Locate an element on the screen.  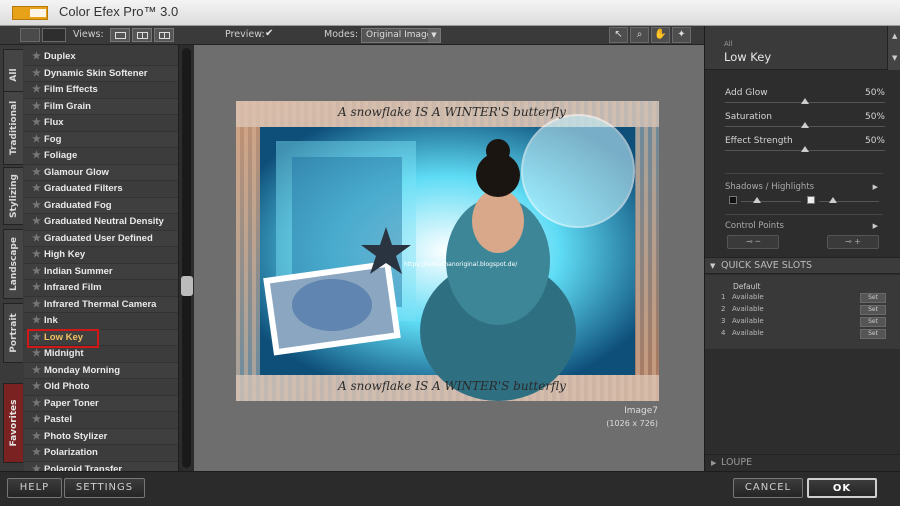
filter-item-label: Dynamic Skin Softener is located at coordinates (96, 73).